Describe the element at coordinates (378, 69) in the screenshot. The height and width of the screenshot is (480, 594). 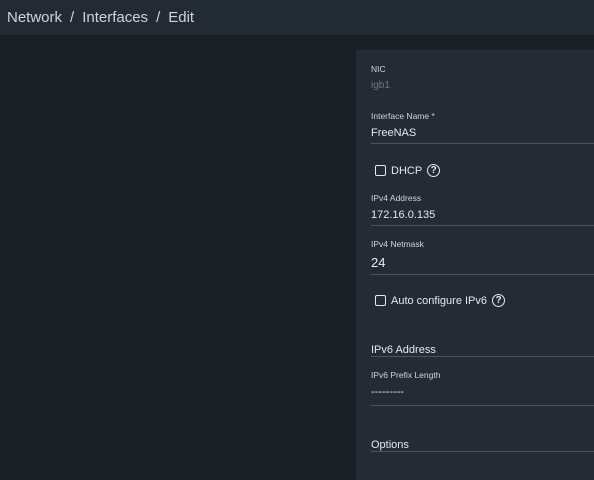
I see `nic-label: NIC` at that location.